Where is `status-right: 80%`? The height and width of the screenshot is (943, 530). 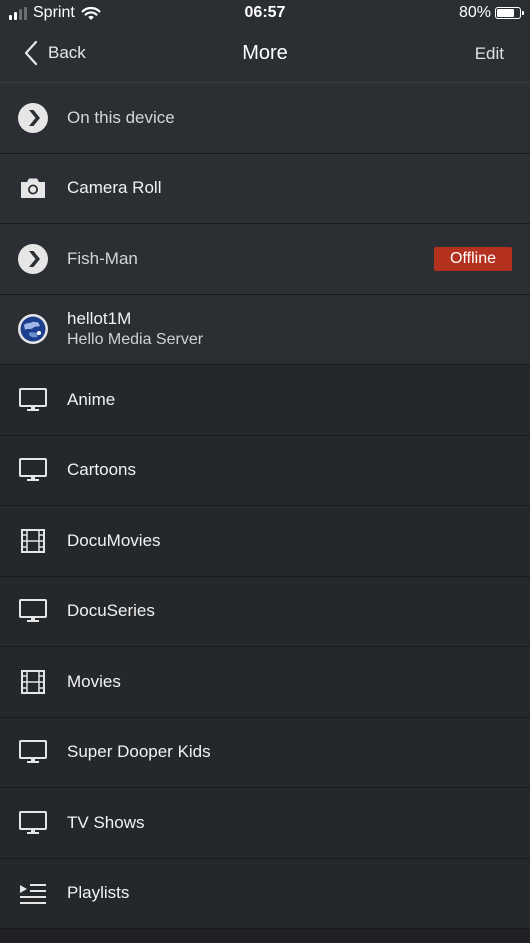
status-right: 80% is located at coordinates (491, 13).